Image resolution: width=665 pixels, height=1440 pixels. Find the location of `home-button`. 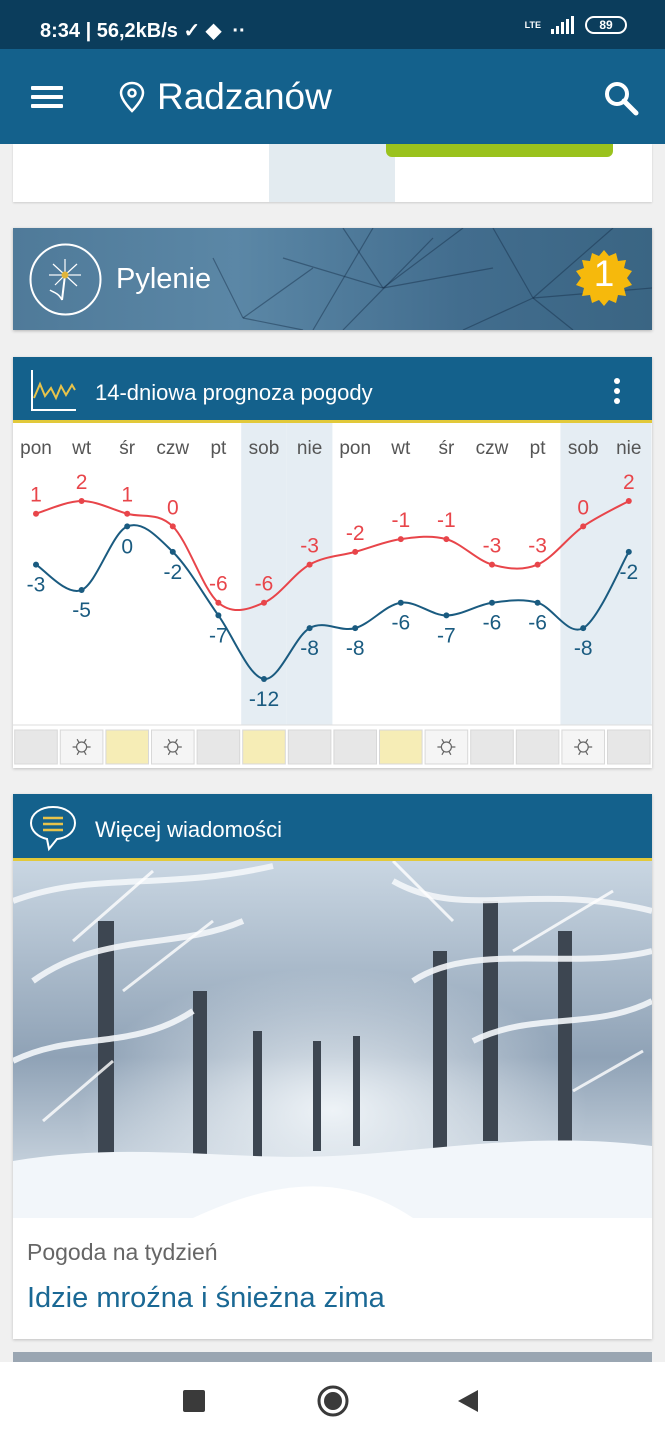

home-button is located at coordinates (333, 1401).